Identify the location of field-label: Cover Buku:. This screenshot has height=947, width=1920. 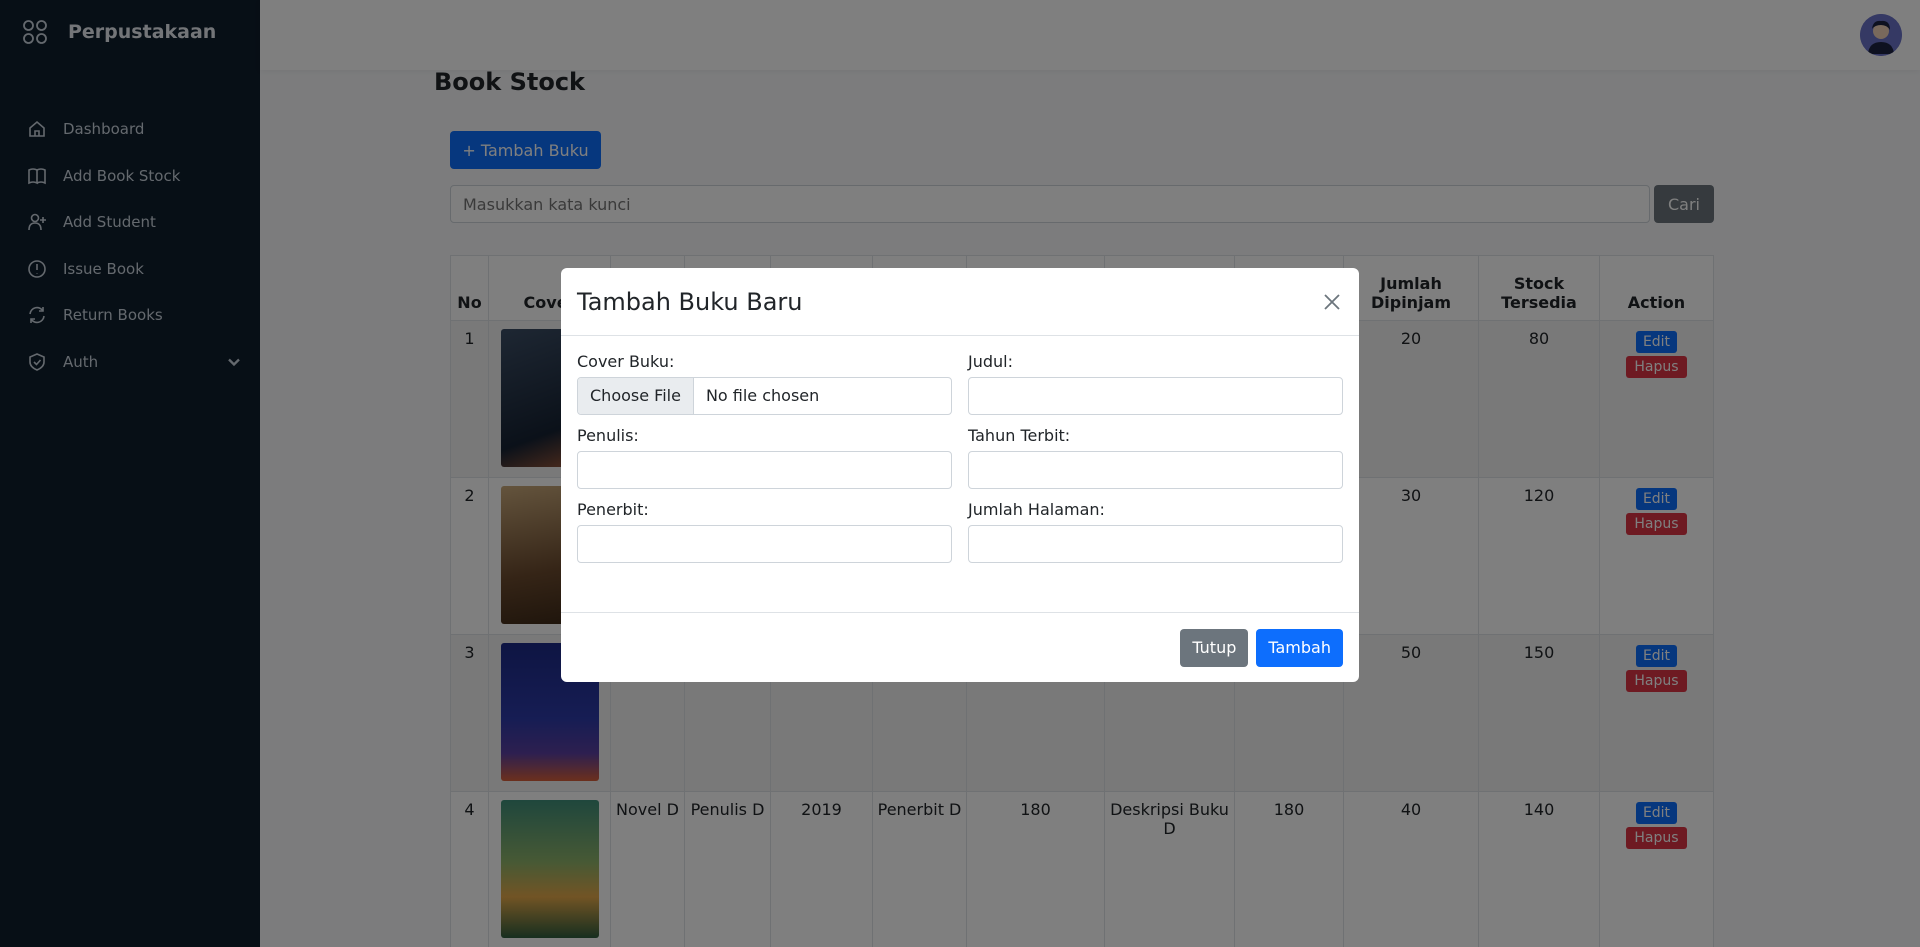
(626, 361).